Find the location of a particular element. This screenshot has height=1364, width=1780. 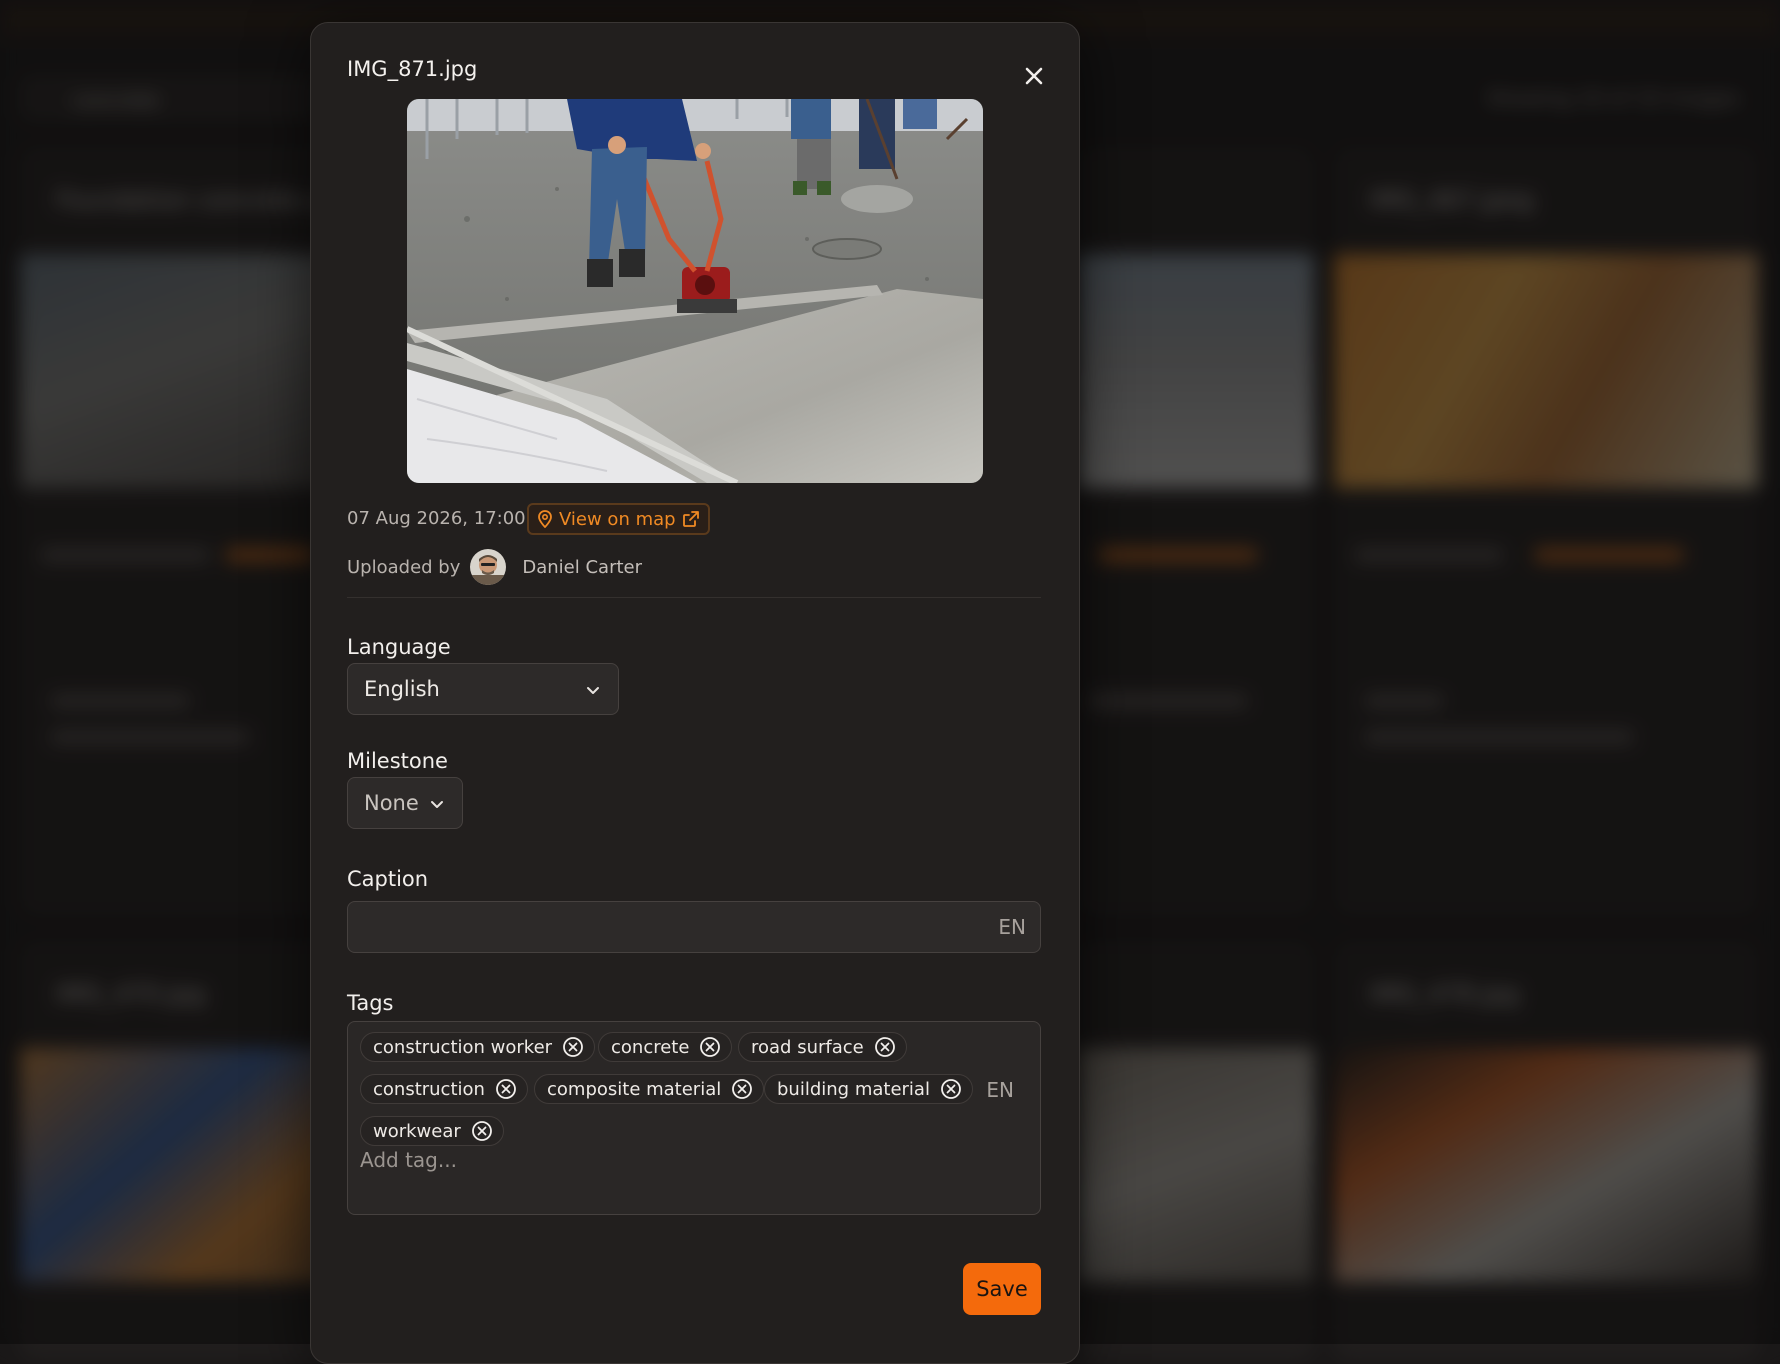

language-label: Language is located at coordinates (399, 647).